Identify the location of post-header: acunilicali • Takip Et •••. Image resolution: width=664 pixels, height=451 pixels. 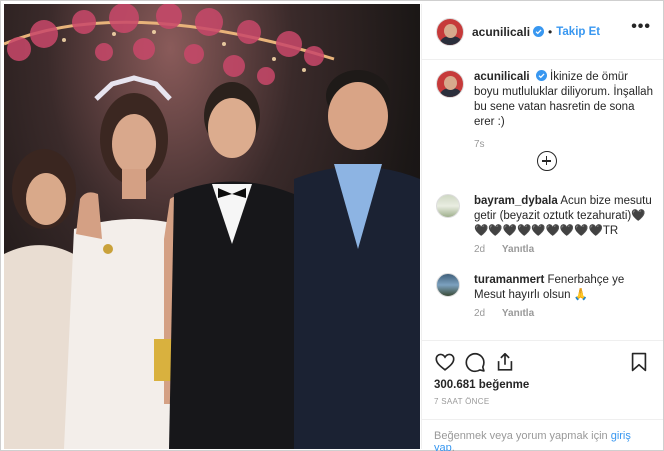
(542, 32).